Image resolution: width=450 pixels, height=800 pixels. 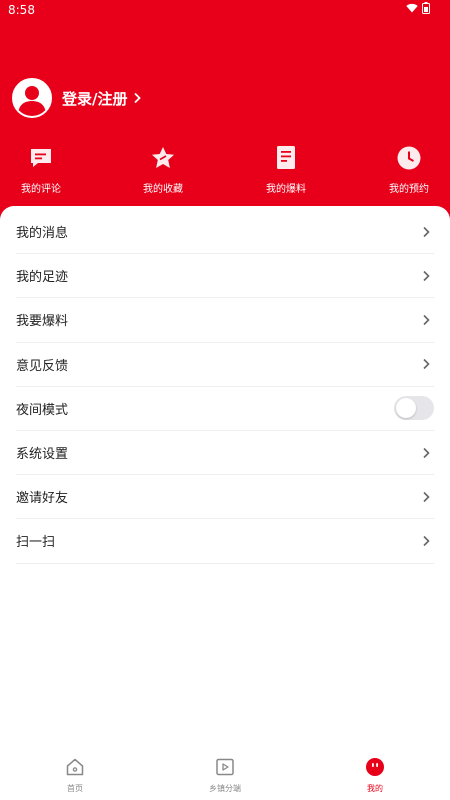 What do you see at coordinates (41, 189) in the screenshot?
I see `quick-action-label: 我的评论` at bounding box center [41, 189].